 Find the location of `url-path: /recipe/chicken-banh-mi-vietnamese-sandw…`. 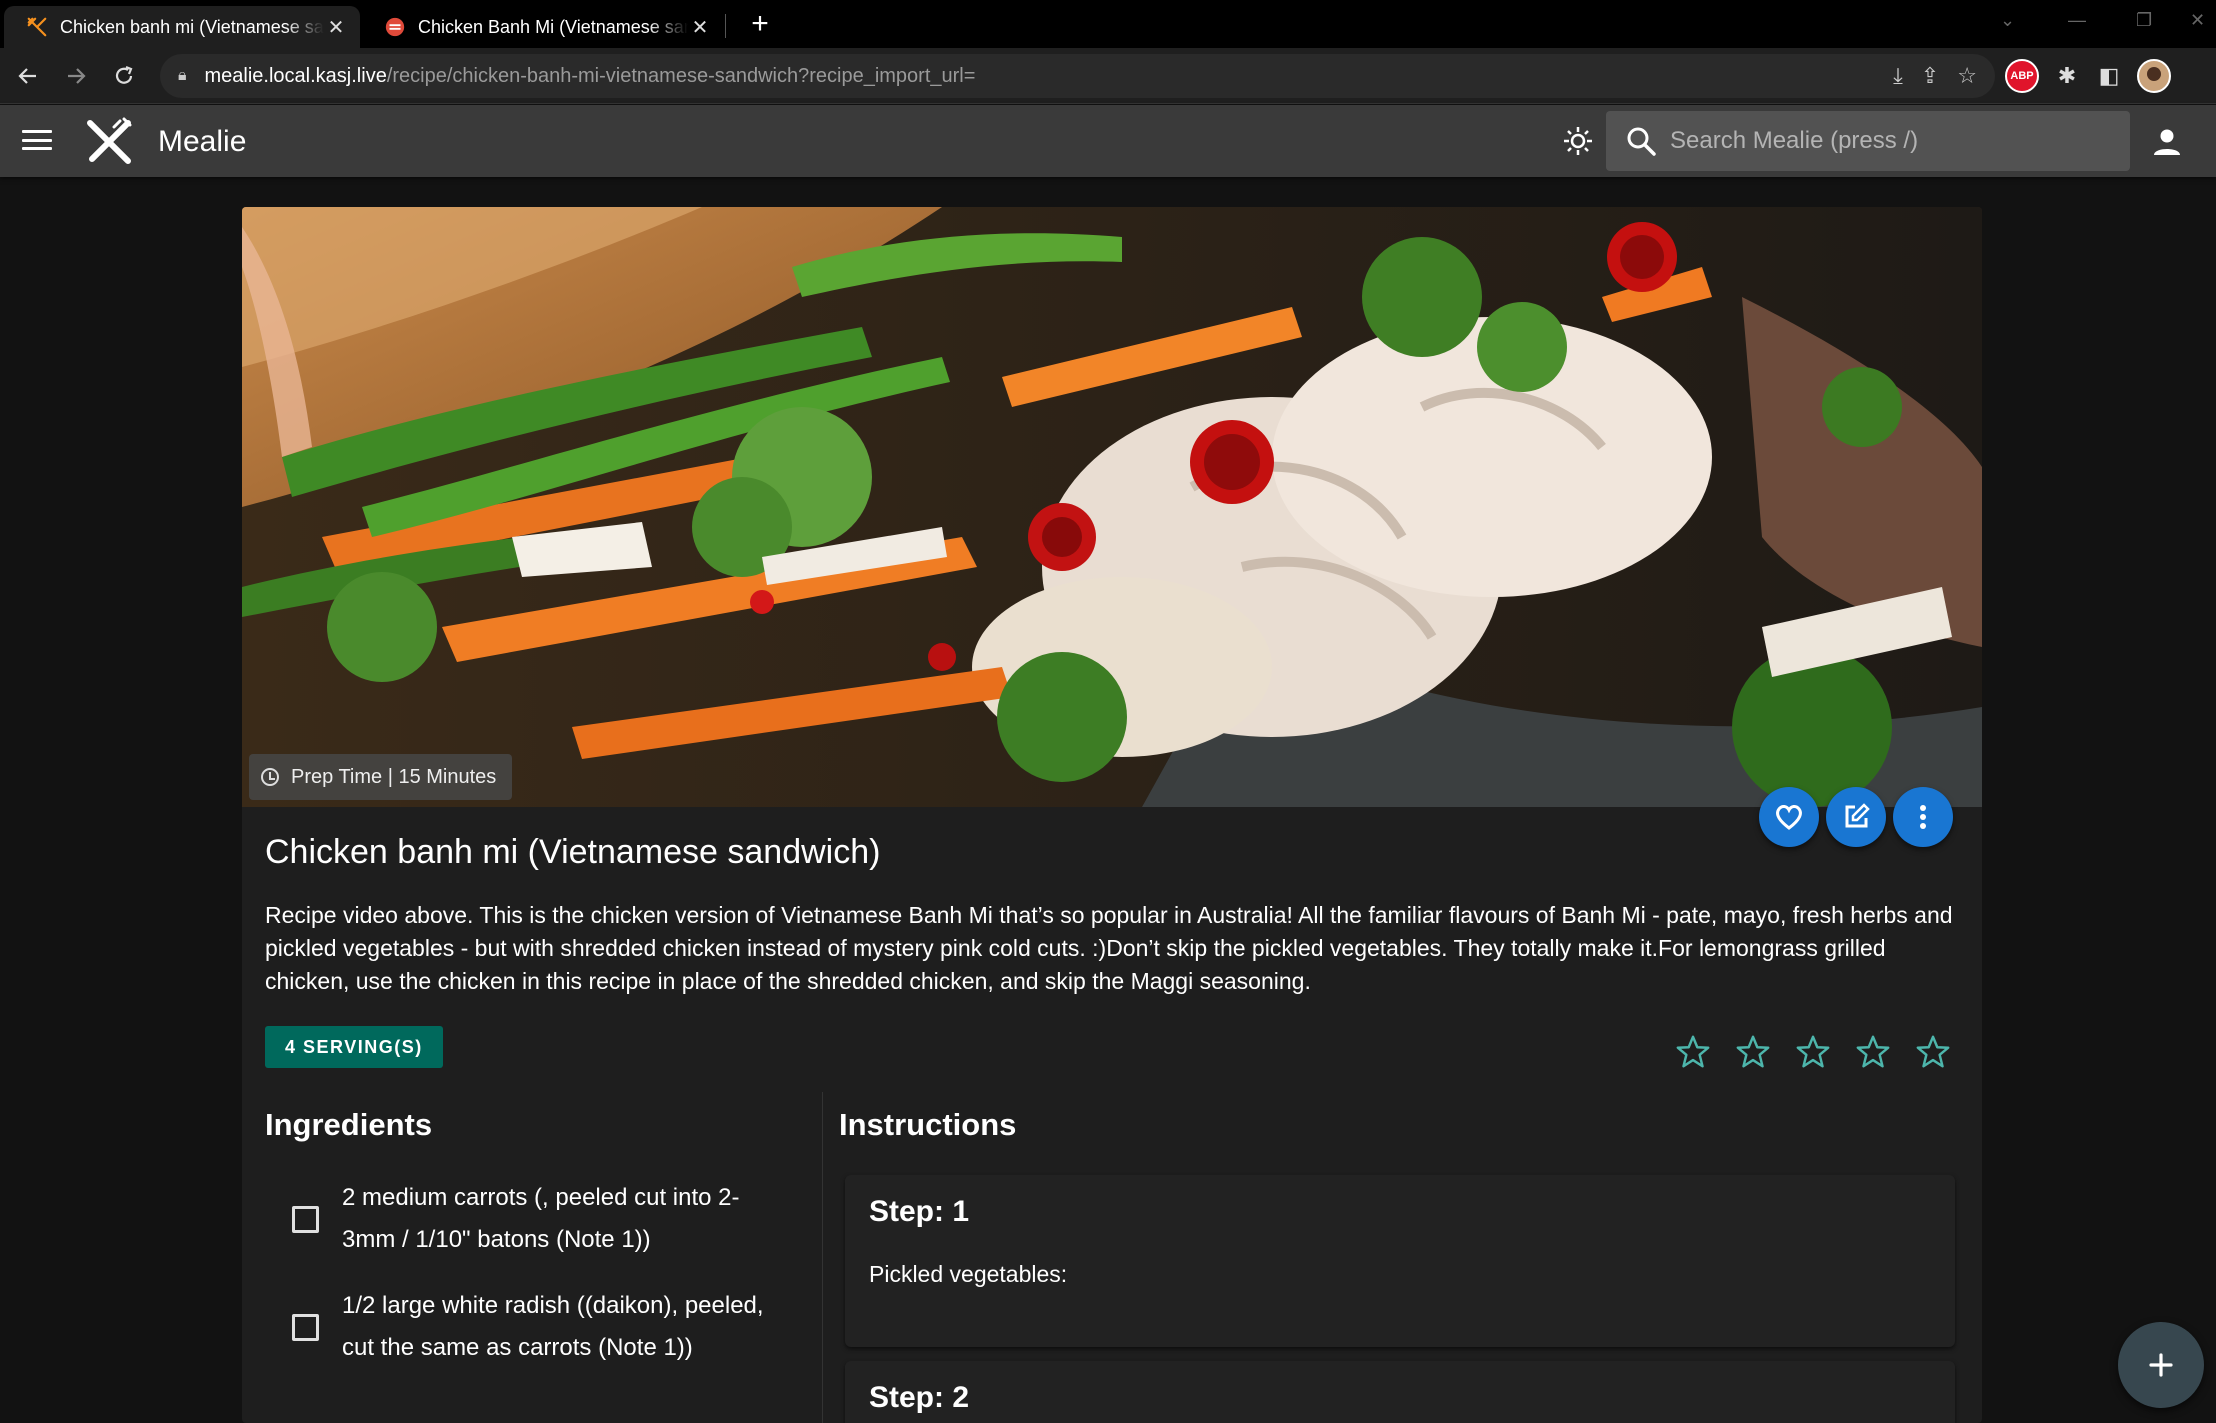

url-path: /recipe/chicken-banh-mi-vietnamese-sandw… is located at coordinates (681, 75).